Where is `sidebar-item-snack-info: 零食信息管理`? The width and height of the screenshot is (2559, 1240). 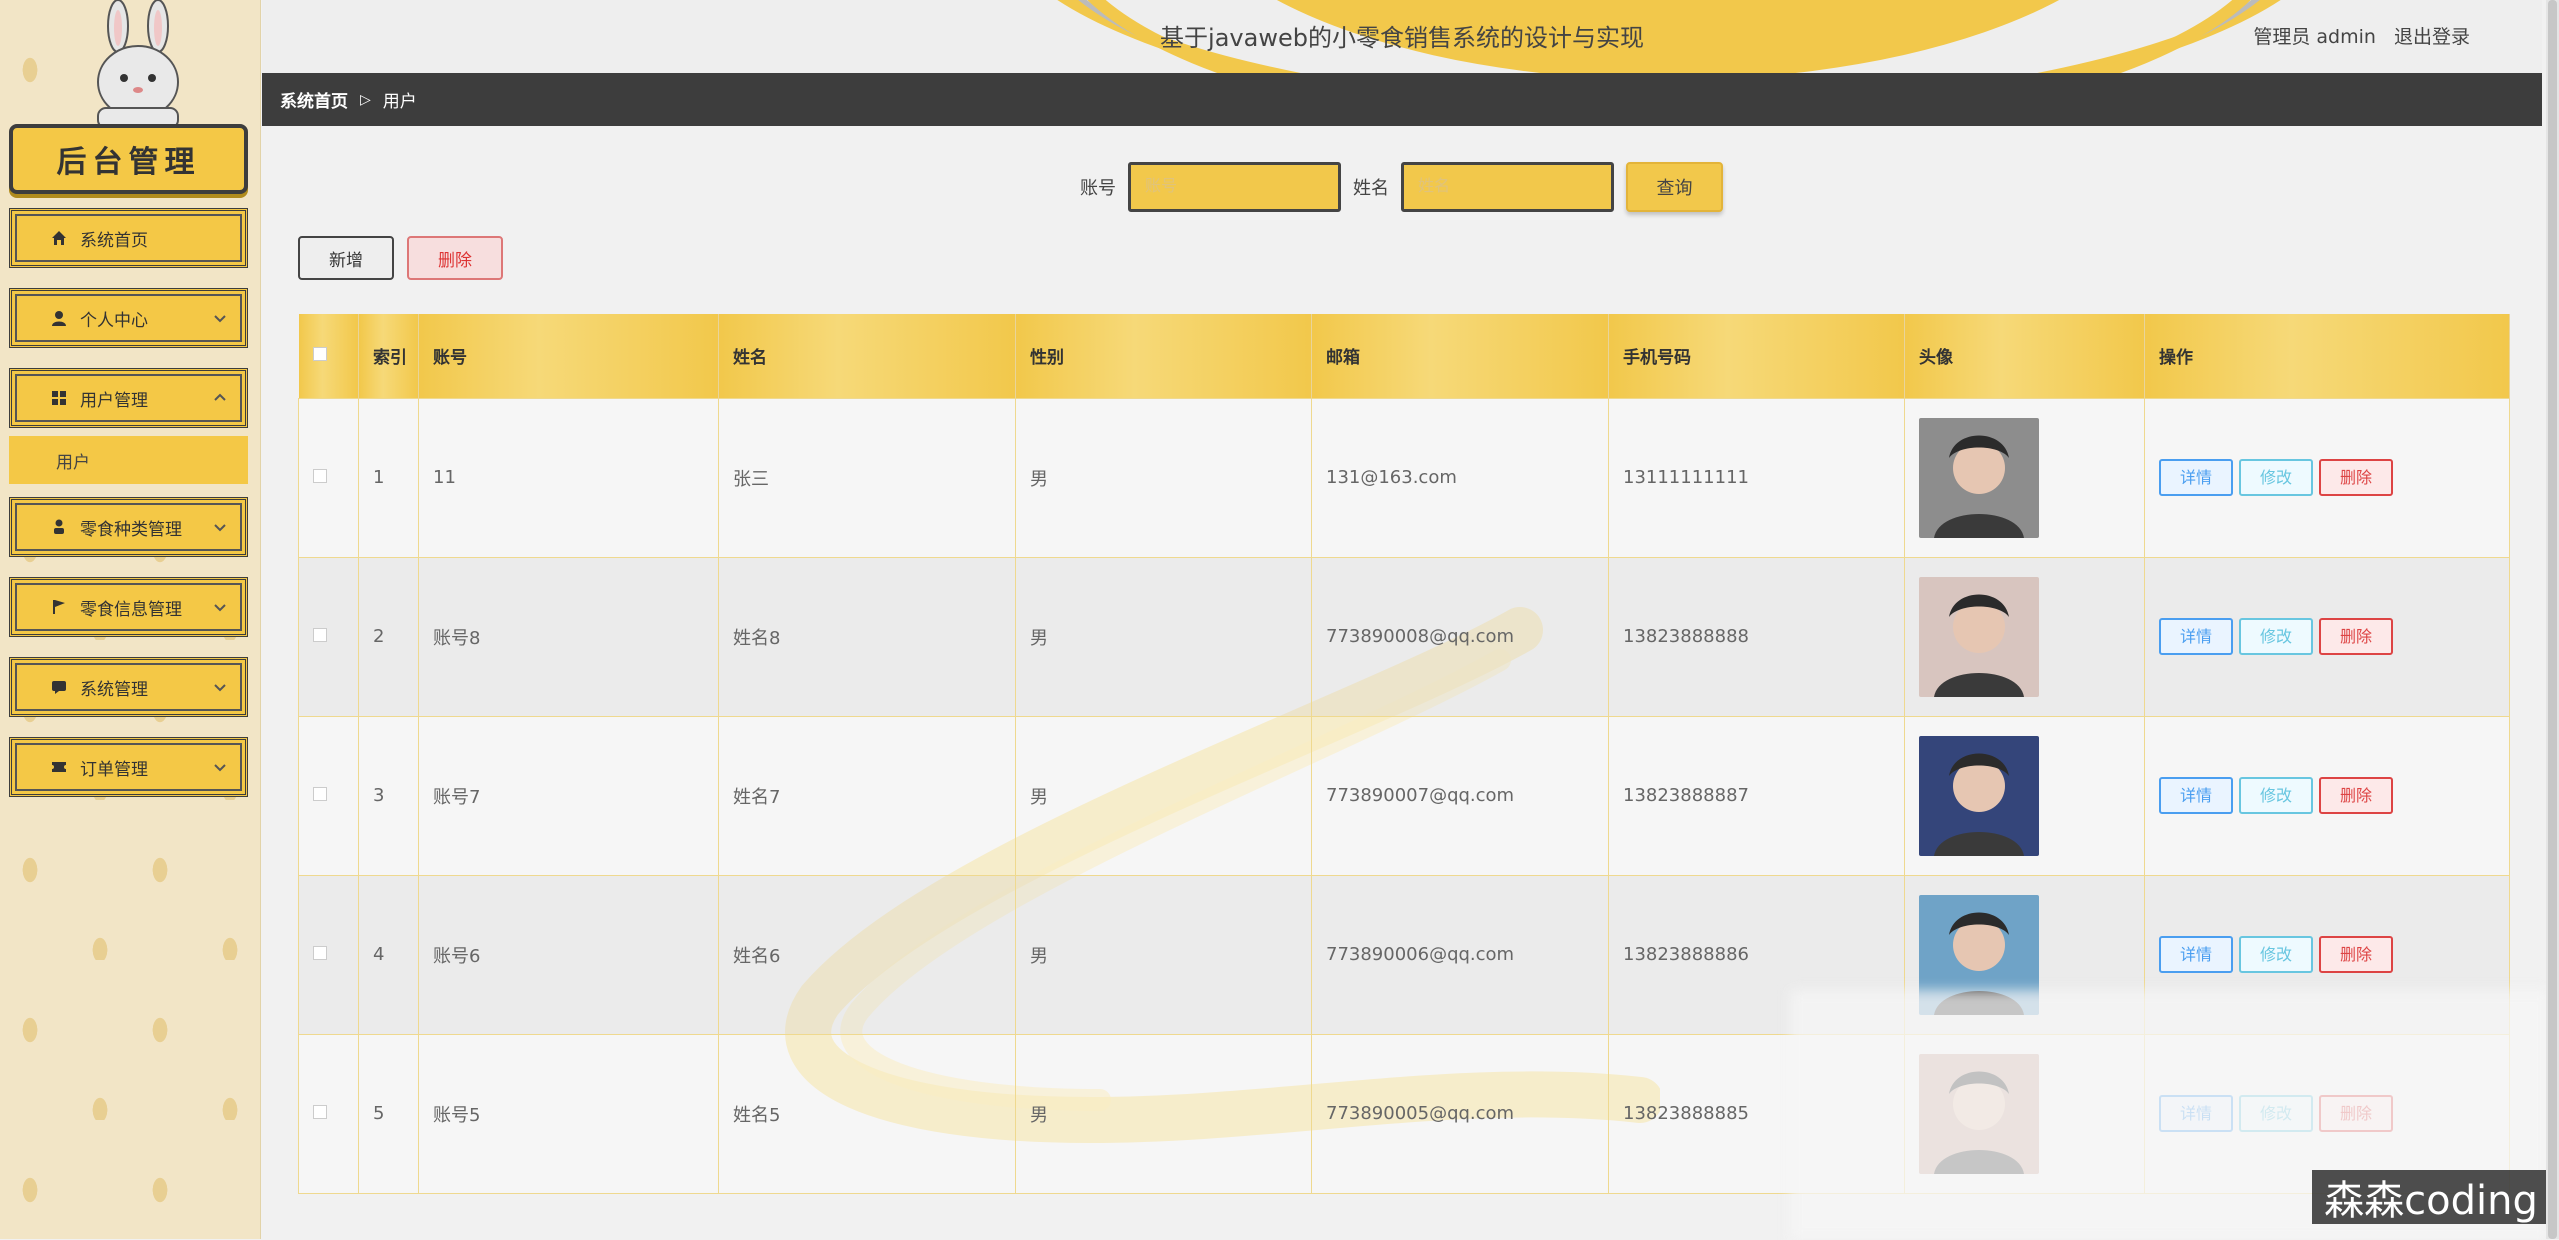
sidebar-item-snack-info: 零食信息管理 is located at coordinates (128, 607).